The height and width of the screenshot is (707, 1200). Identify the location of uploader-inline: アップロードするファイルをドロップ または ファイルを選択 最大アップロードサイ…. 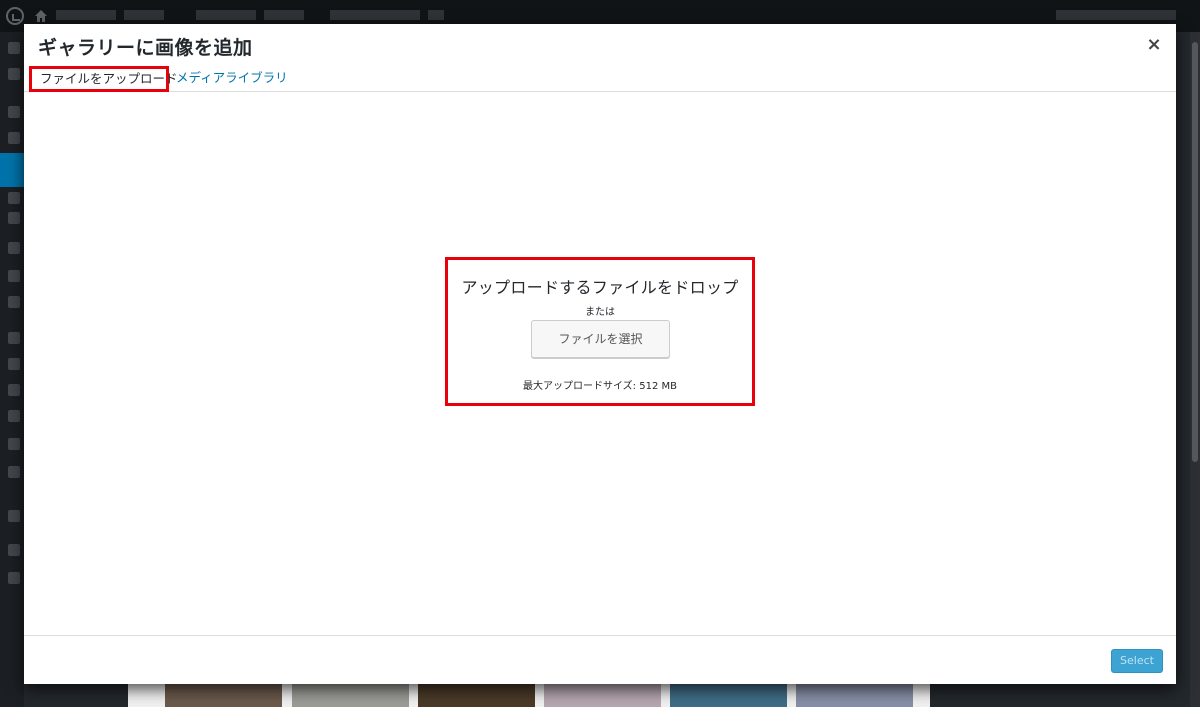
(600, 331).